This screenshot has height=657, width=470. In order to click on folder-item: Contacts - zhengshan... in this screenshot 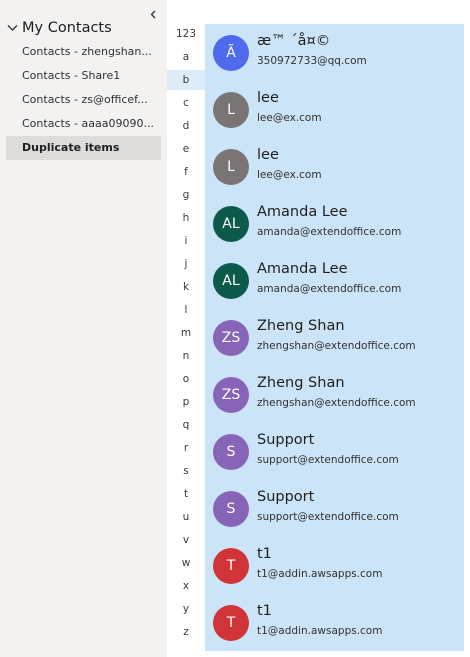, I will do `click(83, 52)`.